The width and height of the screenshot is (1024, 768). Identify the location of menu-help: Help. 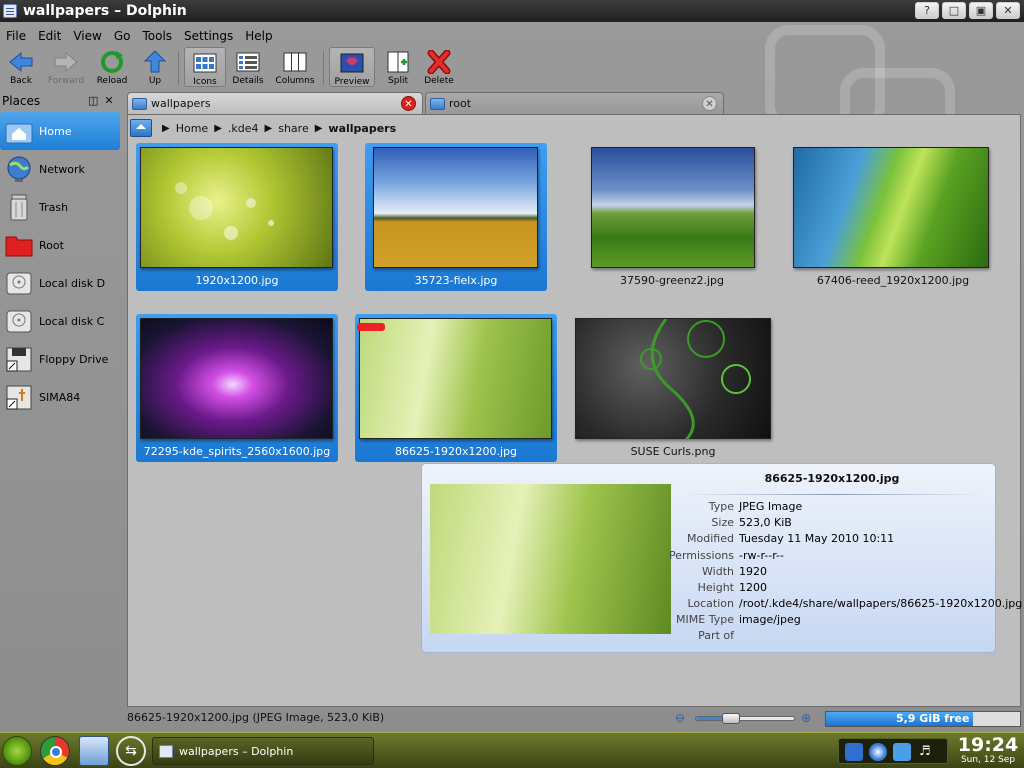
(258, 36).